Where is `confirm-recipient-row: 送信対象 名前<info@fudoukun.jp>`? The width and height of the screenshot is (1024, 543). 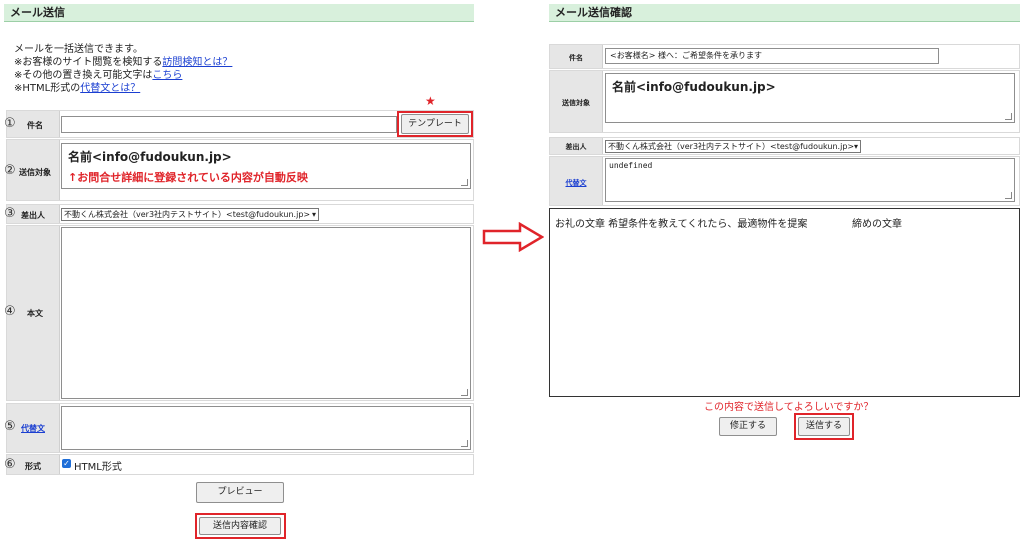 confirm-recipient-row: 送信対象 名前<info@fudoukun.jp> is located at coordinates (784, 101).